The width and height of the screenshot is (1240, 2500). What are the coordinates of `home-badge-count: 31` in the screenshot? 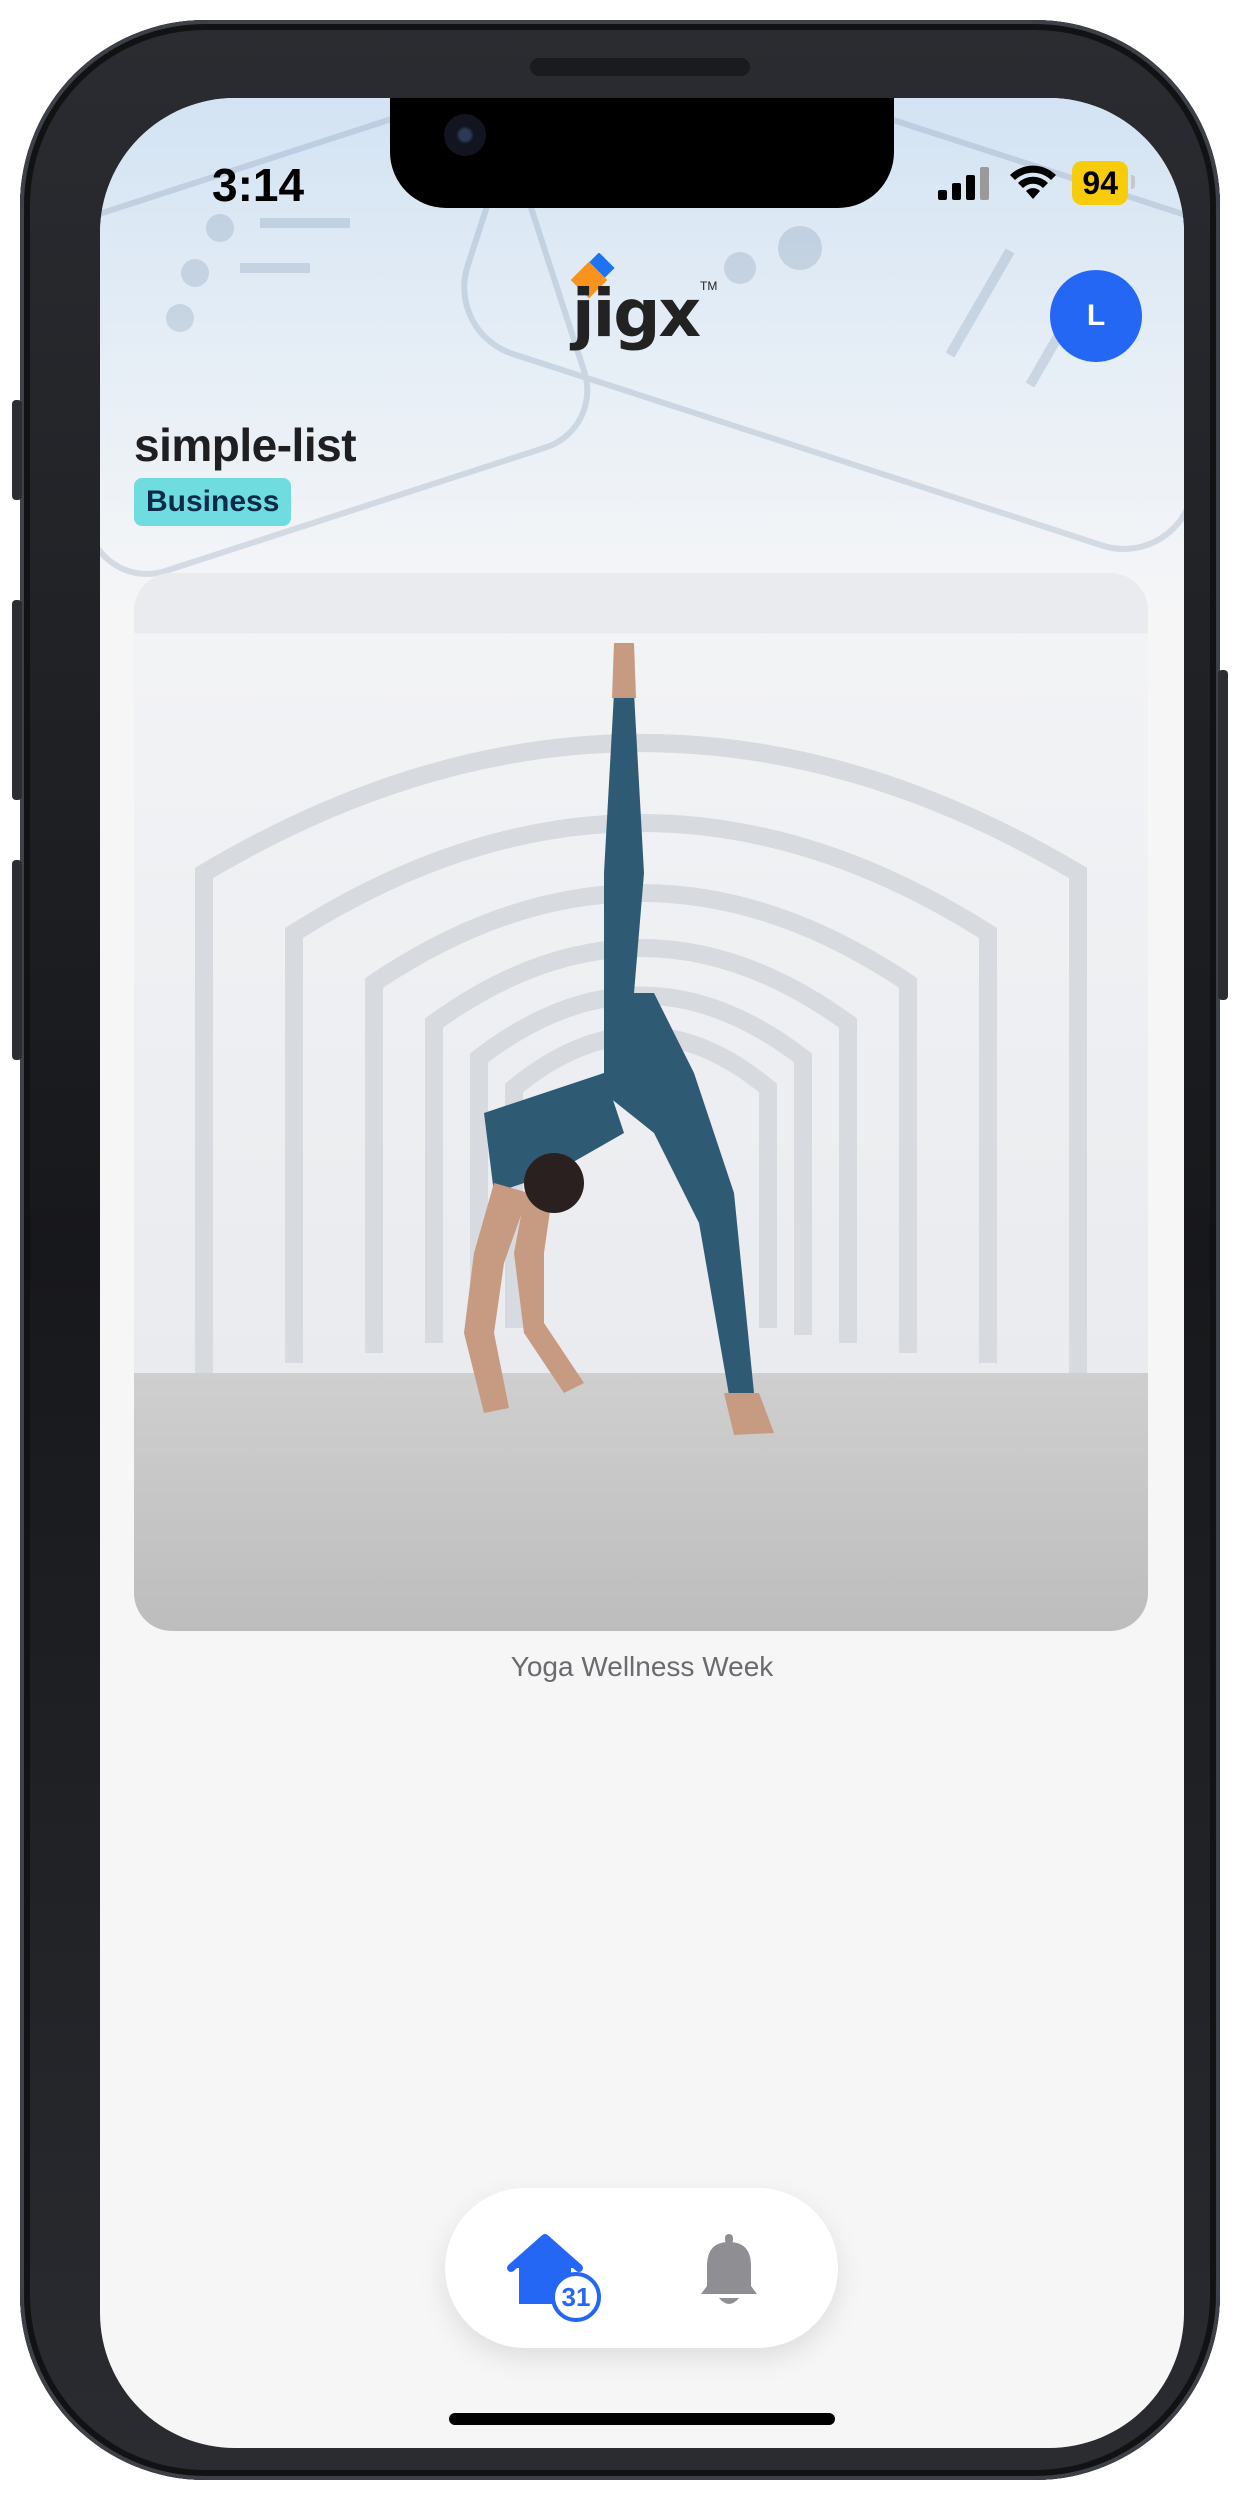 It's located at (576, 2296).